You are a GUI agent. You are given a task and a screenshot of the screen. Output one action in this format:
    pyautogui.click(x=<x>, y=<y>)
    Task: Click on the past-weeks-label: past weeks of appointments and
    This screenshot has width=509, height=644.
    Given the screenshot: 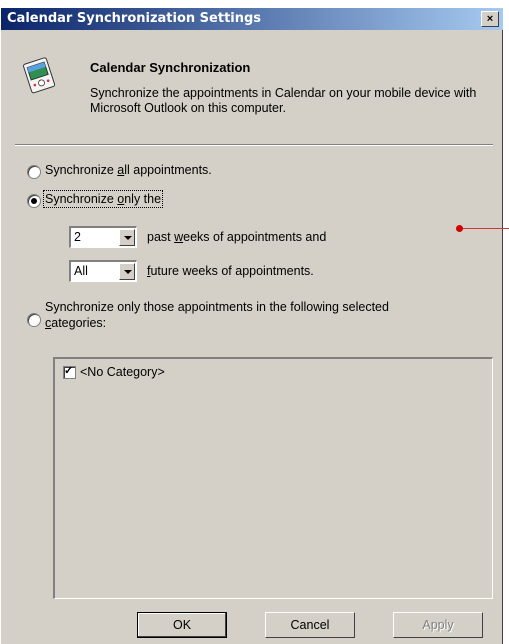 What is the action you would take?
    pyautogui.click(x=236, y=237)
    